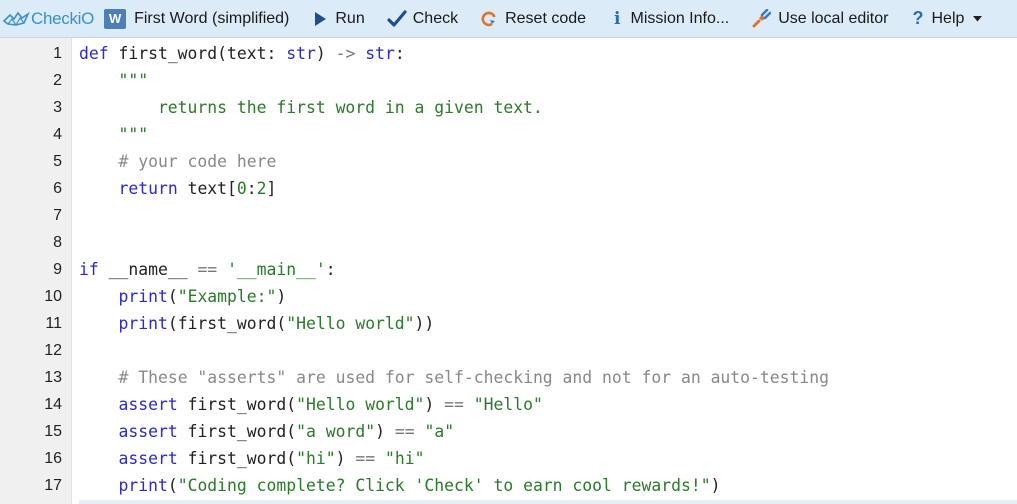  What do you see at coordinates (345, 53) in the screenshot?
I see `code-token: ->` at bounding box center [345, 53].